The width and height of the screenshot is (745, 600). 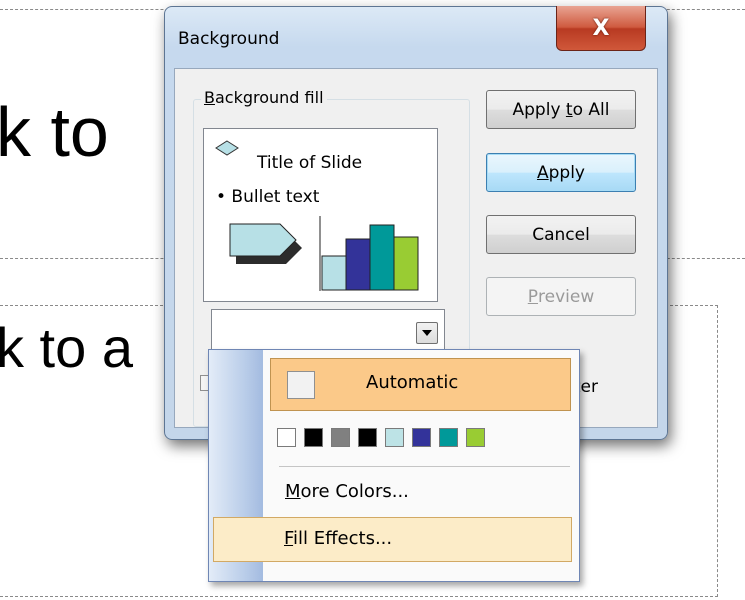 What do you see at coordinates (381, 437) in the screenshot?
I see `color-swatch-row` at bounding box center [381, 437].